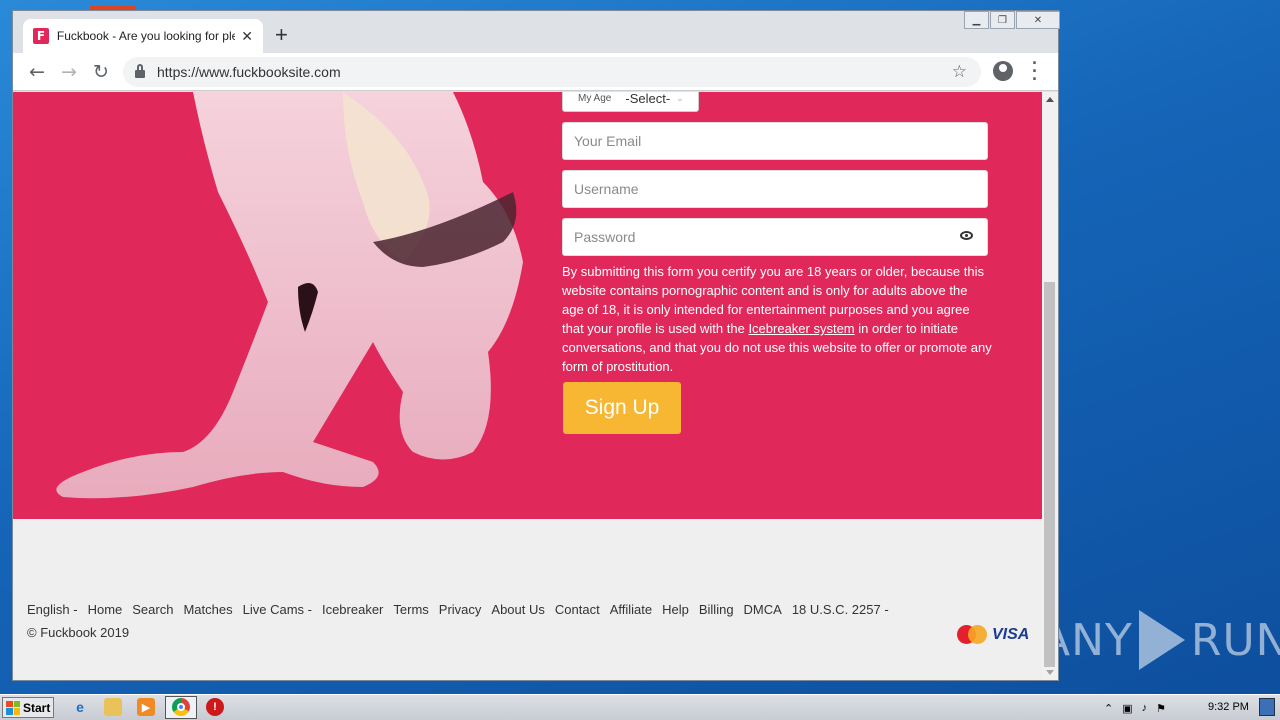  What do you see at coordinates (1145, 708) in the screenshot?
I see `volume-icon: ♪` at bounding box center [1145, 708].